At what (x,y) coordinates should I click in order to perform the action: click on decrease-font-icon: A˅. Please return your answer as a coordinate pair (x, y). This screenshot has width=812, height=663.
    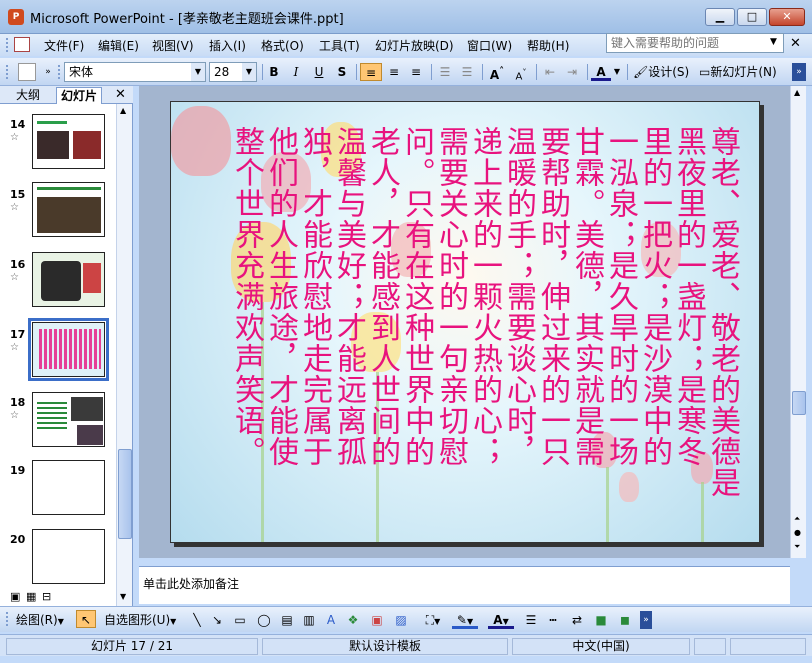
    Looking at the image, I should click on (521, 72).